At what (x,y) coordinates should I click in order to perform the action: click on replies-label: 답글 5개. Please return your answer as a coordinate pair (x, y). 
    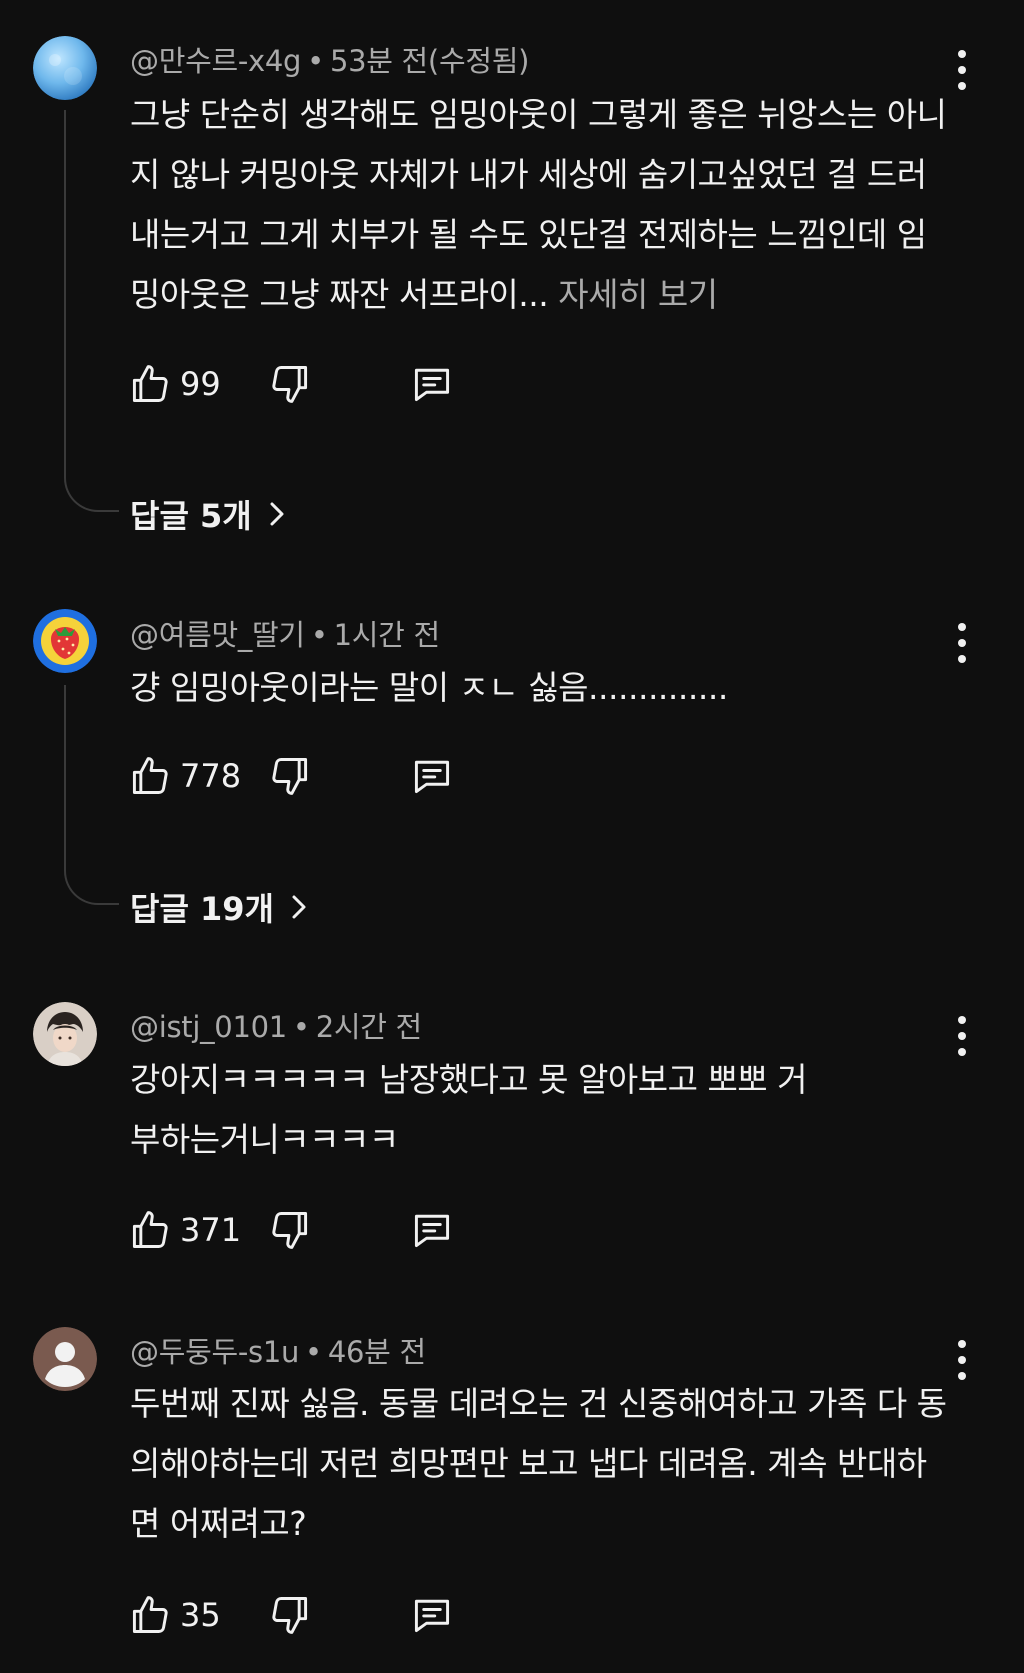
    Looking at the image, I should click on (191, 516).